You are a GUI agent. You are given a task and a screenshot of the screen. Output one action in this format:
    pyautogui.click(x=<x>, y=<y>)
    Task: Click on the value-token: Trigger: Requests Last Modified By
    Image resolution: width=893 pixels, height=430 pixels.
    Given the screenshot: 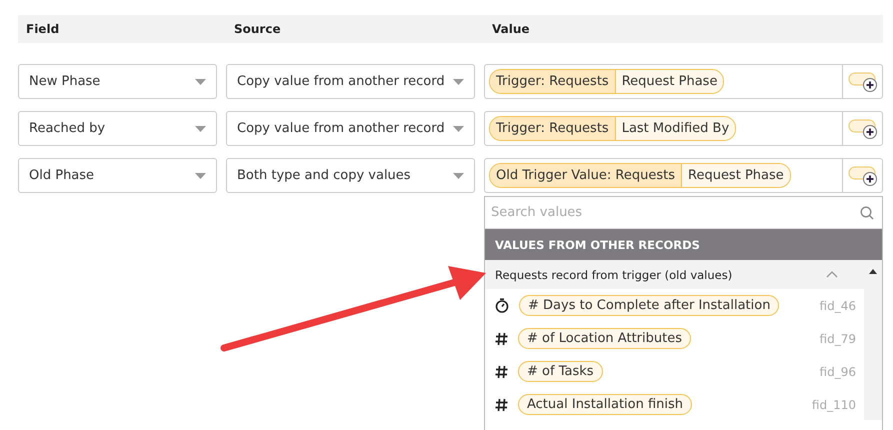 What is the action you would take?
    pyautogui.click(x=612, y=128)
    